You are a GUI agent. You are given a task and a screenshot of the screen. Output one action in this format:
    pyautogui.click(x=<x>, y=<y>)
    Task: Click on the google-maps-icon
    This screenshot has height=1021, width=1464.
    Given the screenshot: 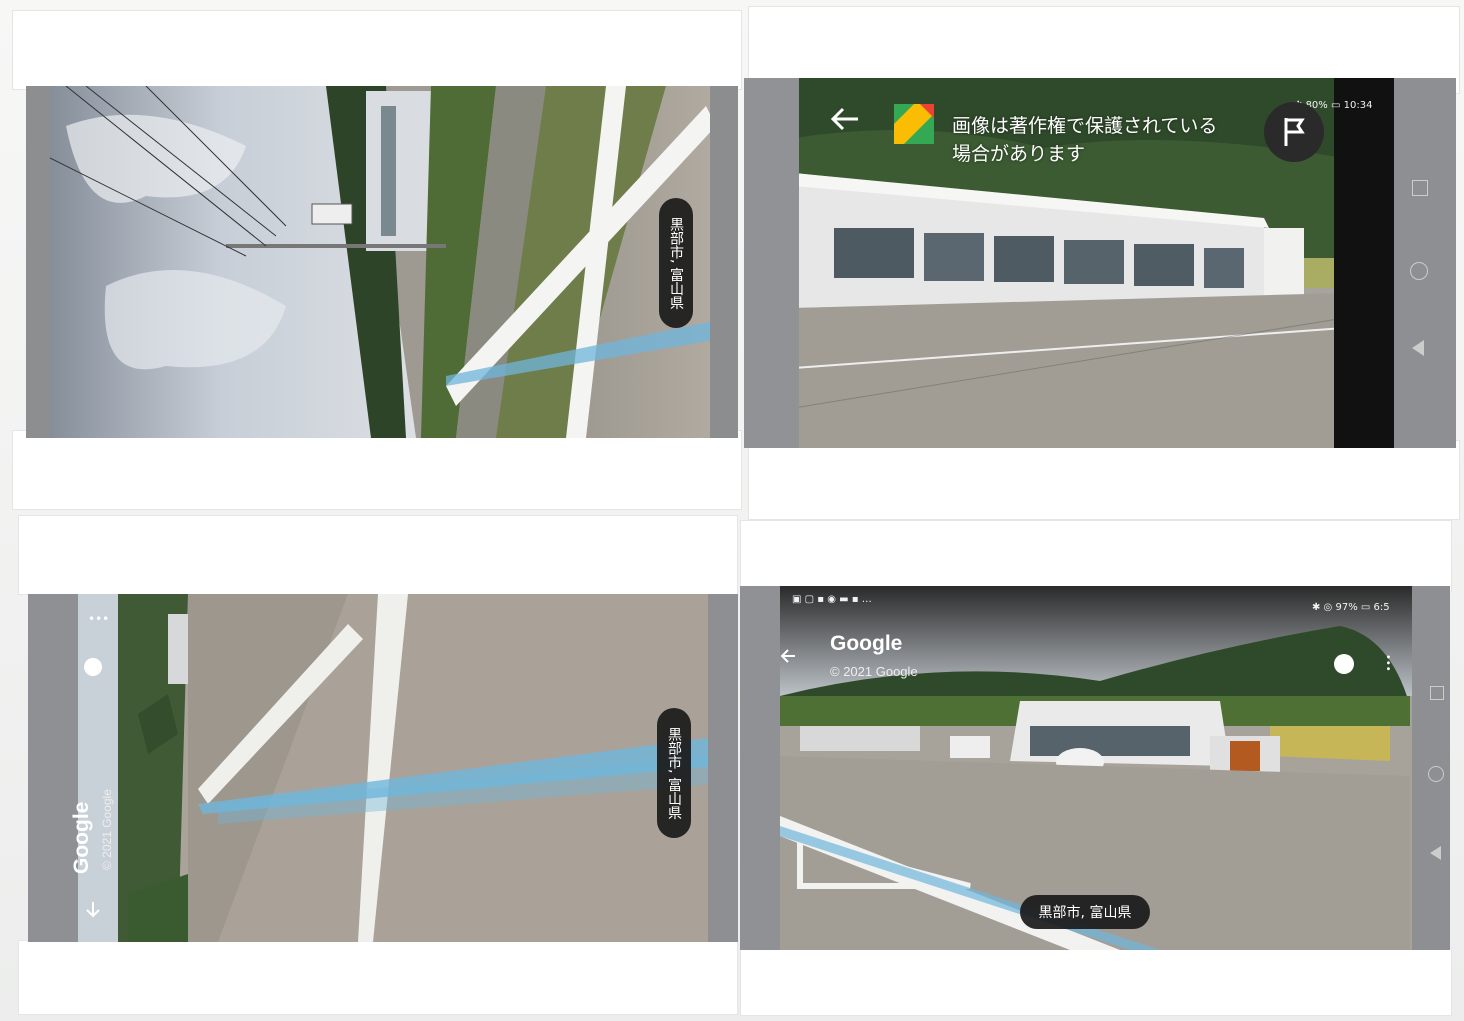 What is the action you would take?
    pyautogui.click(x=914, y=124)
    